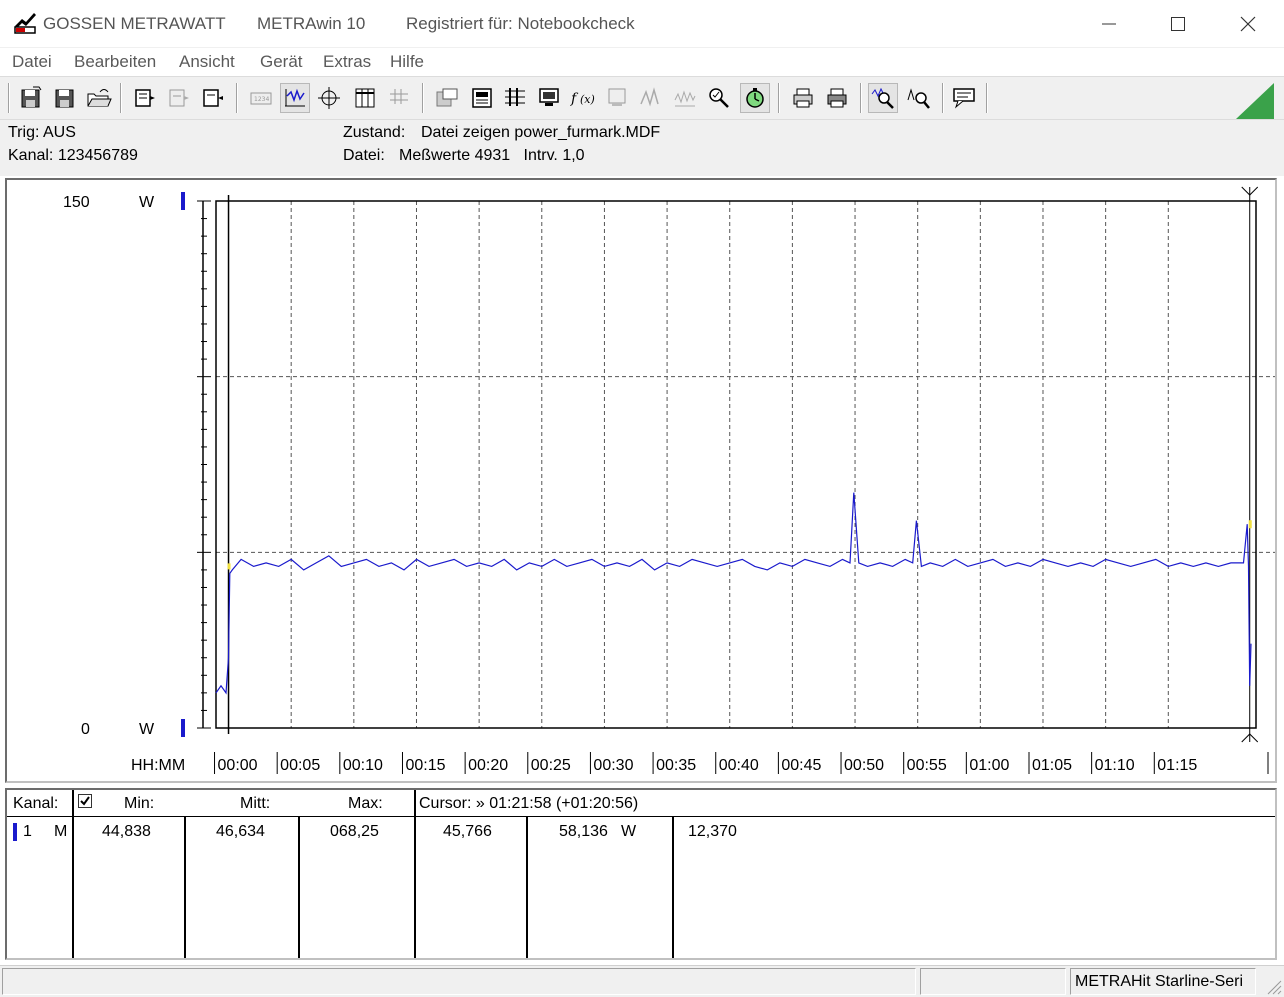 The width and height of the screenshot is (1284, 997). Describe the element at coordinates (488, 765) in the screenshot. I see `x-tick-label: 00:20` at that location.